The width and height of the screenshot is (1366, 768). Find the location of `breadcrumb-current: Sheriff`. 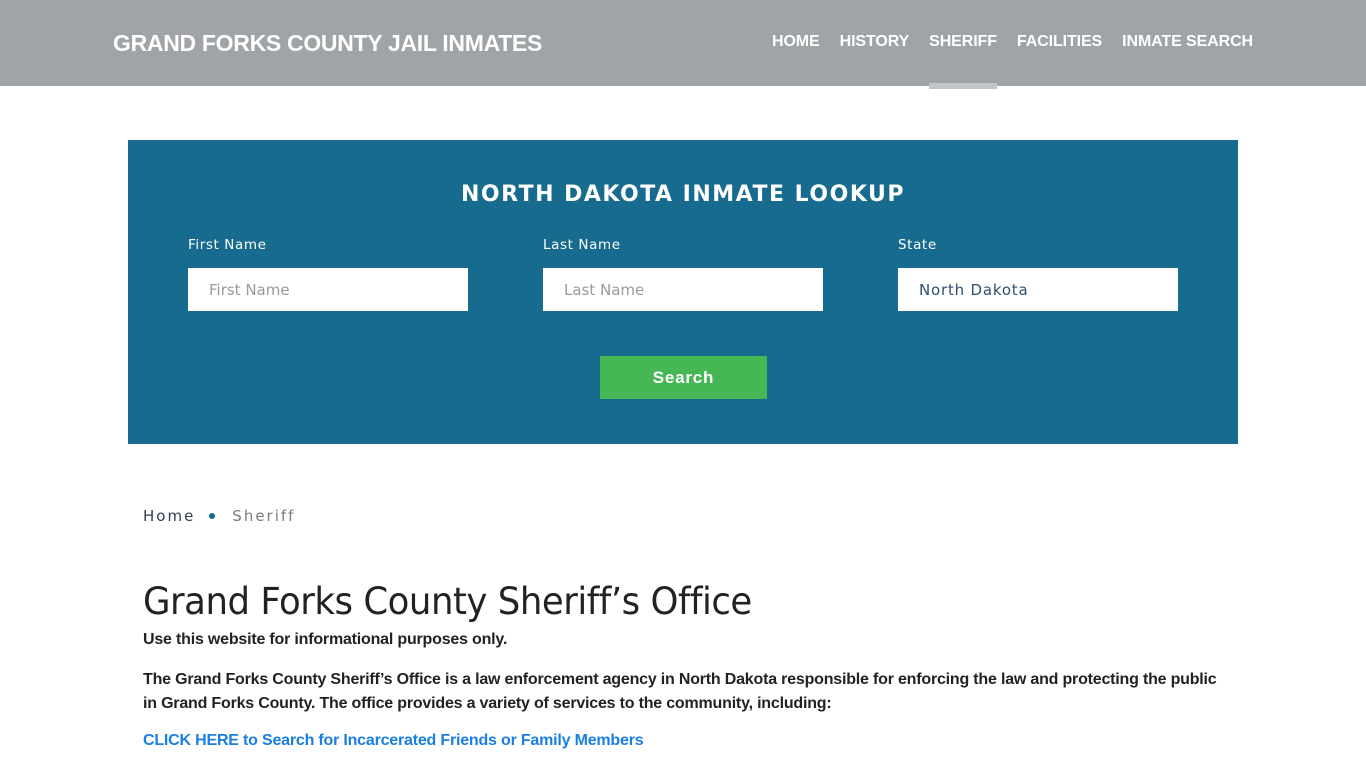

breadcrumb-current: Sheriff is located at coordinates (264, 516).